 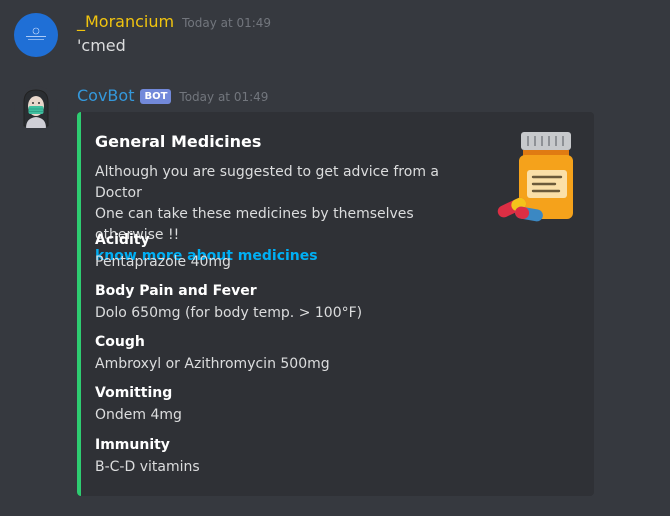 I want to click on message-header: CovBot BOT Today at 01:49, so click(x=172, y=96).